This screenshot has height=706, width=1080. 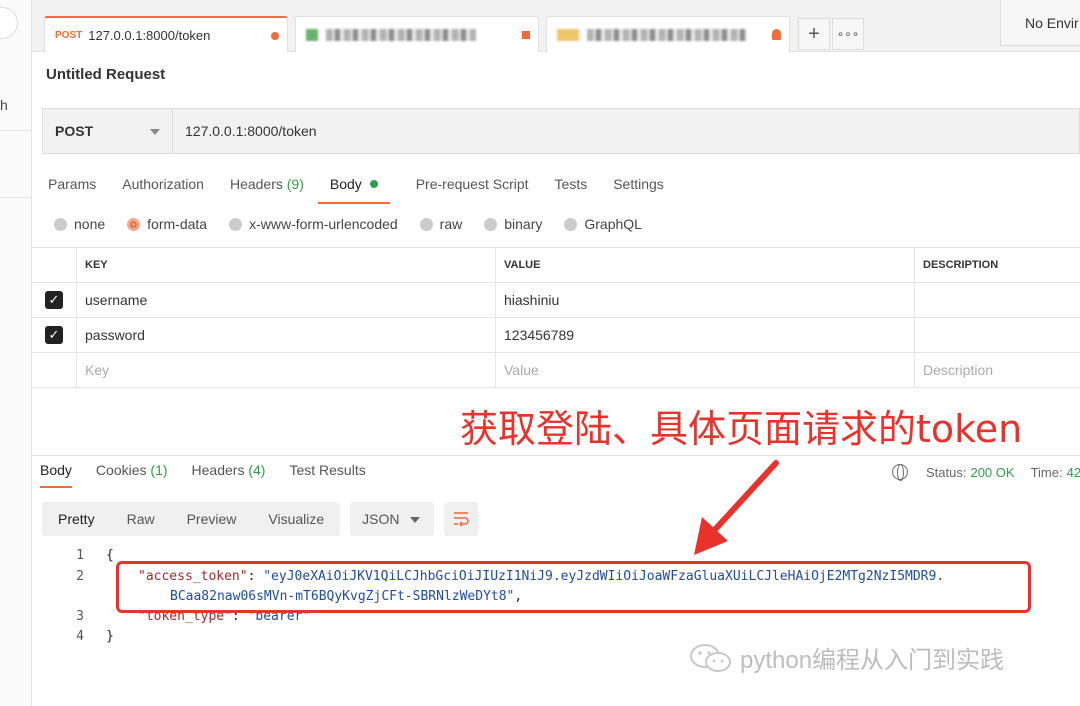 I want to click on key-placeholder-input: Key, so click(x=286, y=370).